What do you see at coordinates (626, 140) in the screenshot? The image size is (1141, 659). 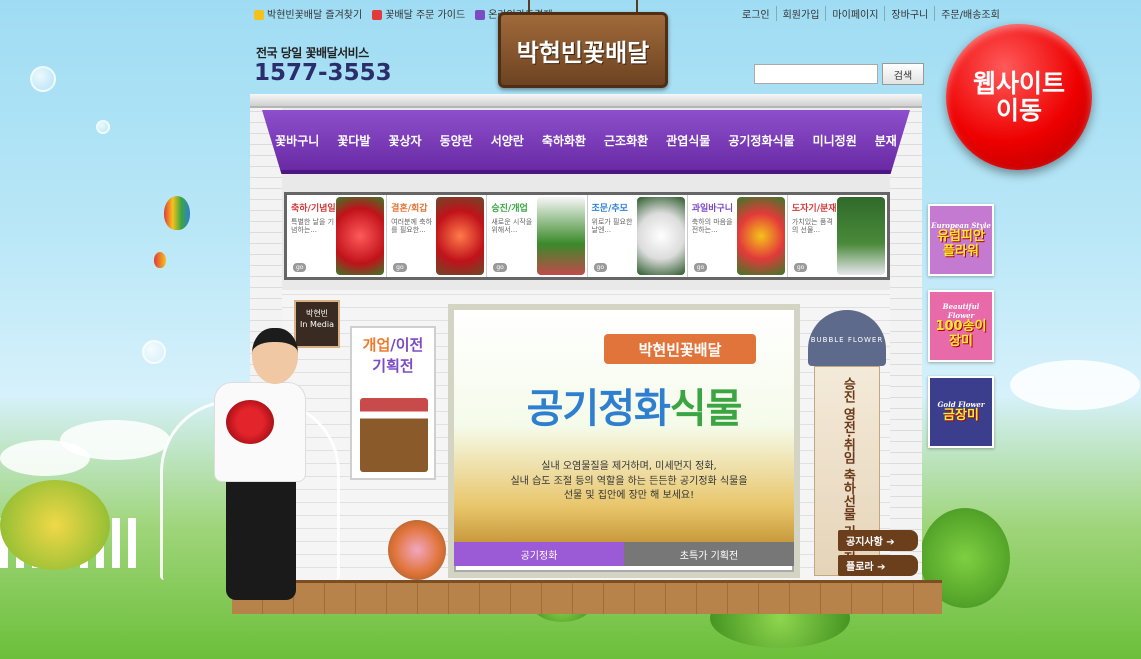 I see `nav-item-funeral-wreath: 근조화환` at bounding box center [626, 140].